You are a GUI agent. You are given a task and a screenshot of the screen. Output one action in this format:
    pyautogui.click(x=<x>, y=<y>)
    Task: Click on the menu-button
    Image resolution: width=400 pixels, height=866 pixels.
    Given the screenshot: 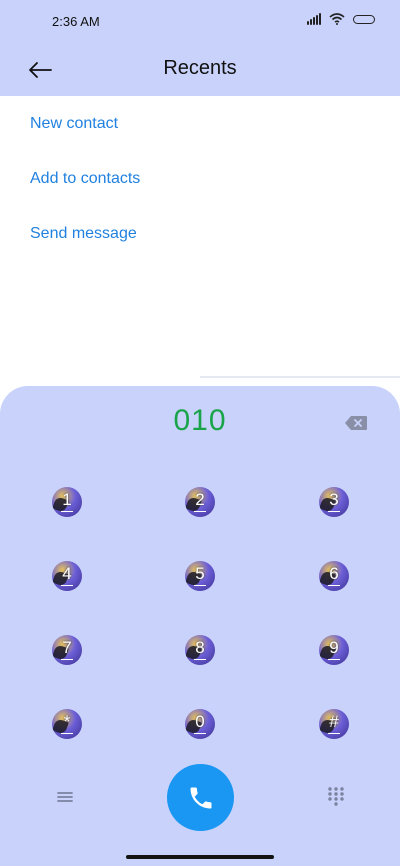 What is the action you would take?
    pyautogui.click(x=65, y=797)
    